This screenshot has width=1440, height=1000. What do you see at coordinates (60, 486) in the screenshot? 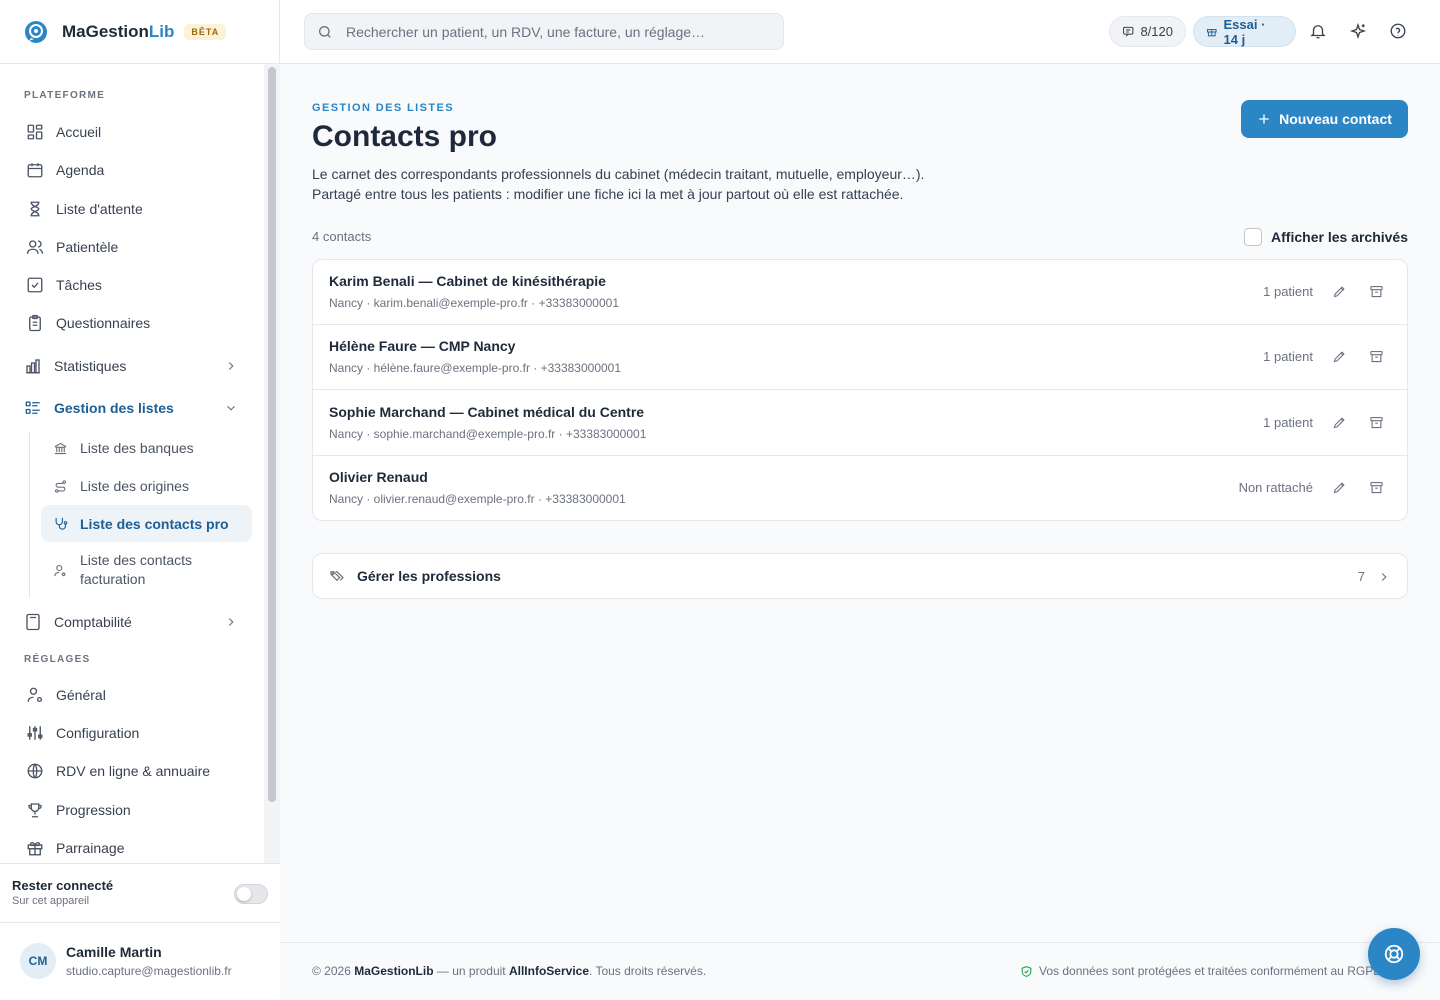
I see `route-icon` at bounding box center [60, 486].